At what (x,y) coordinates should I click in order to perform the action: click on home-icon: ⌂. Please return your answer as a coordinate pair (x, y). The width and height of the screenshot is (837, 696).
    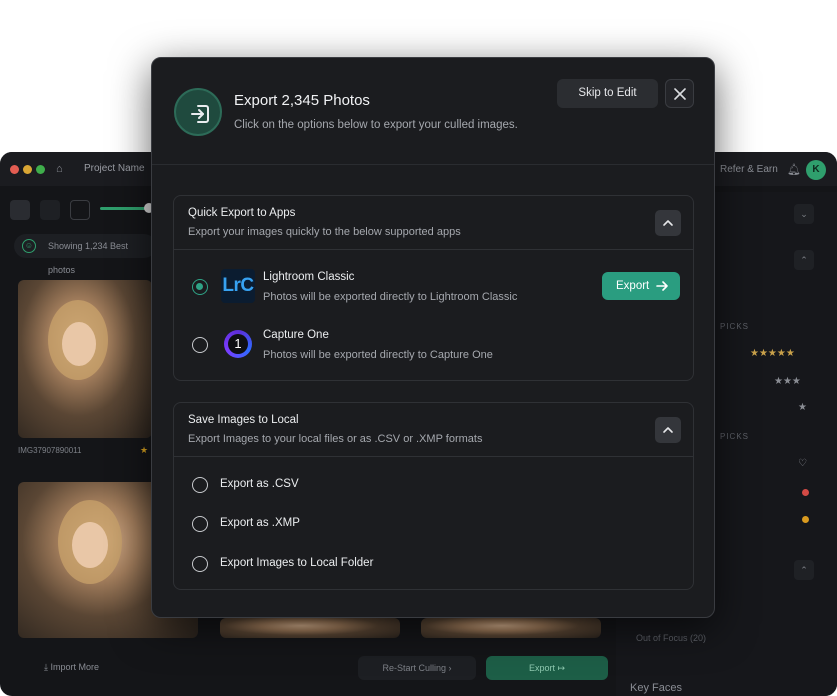
    Looking at the image, I should click on (59, 169).